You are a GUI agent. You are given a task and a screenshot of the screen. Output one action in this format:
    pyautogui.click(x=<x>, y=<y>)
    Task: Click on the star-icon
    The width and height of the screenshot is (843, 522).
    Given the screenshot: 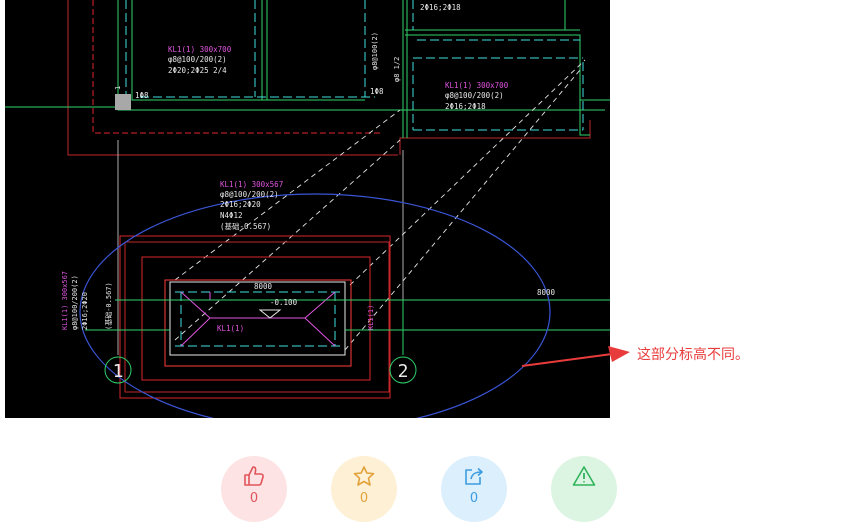 What is the action you would take?
    pyautogui.click(x=364, y=476)
    